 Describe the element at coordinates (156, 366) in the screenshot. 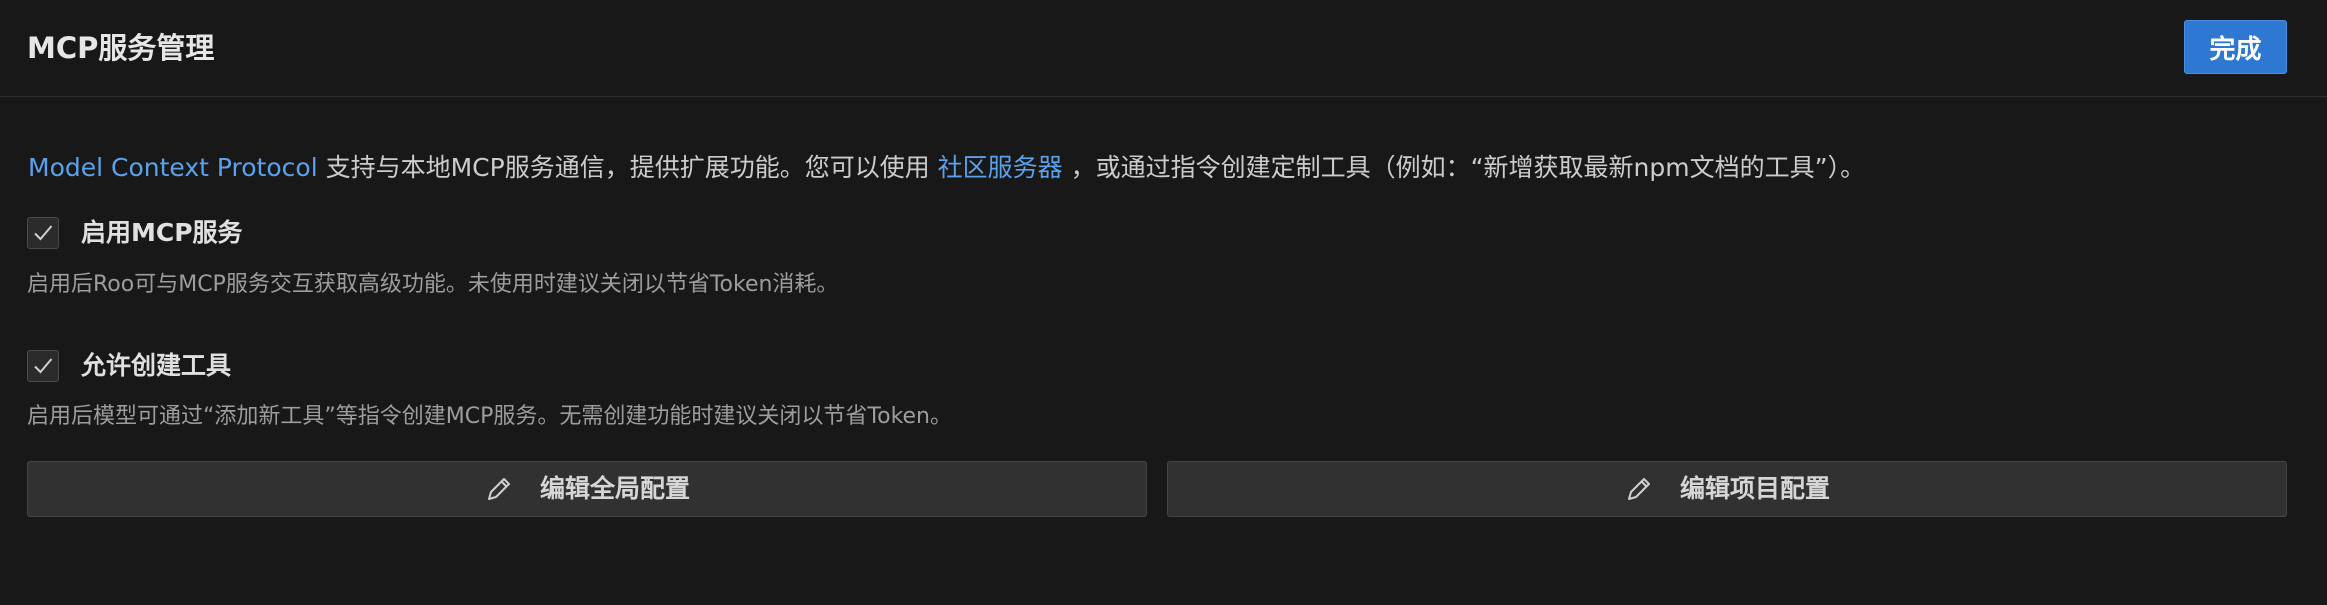

I see `allow-create-tools-label: 允许创建工具` at that location.